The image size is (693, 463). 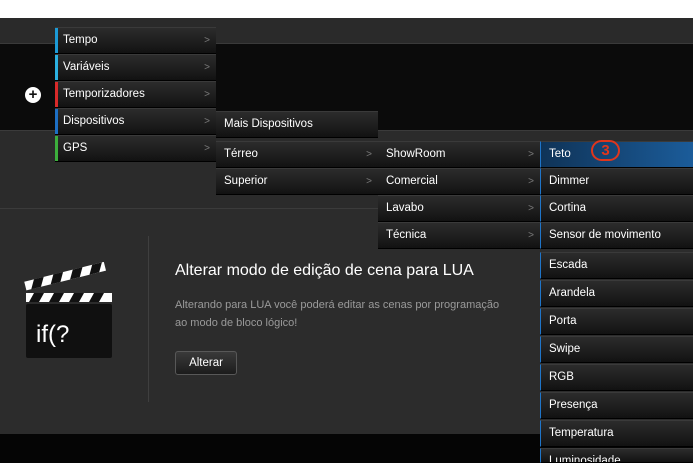 What do you see at coordinates (616, 293) in the screenshot?
I see `menu-item-arandela: Arandela` at bounding box center [616, 293].